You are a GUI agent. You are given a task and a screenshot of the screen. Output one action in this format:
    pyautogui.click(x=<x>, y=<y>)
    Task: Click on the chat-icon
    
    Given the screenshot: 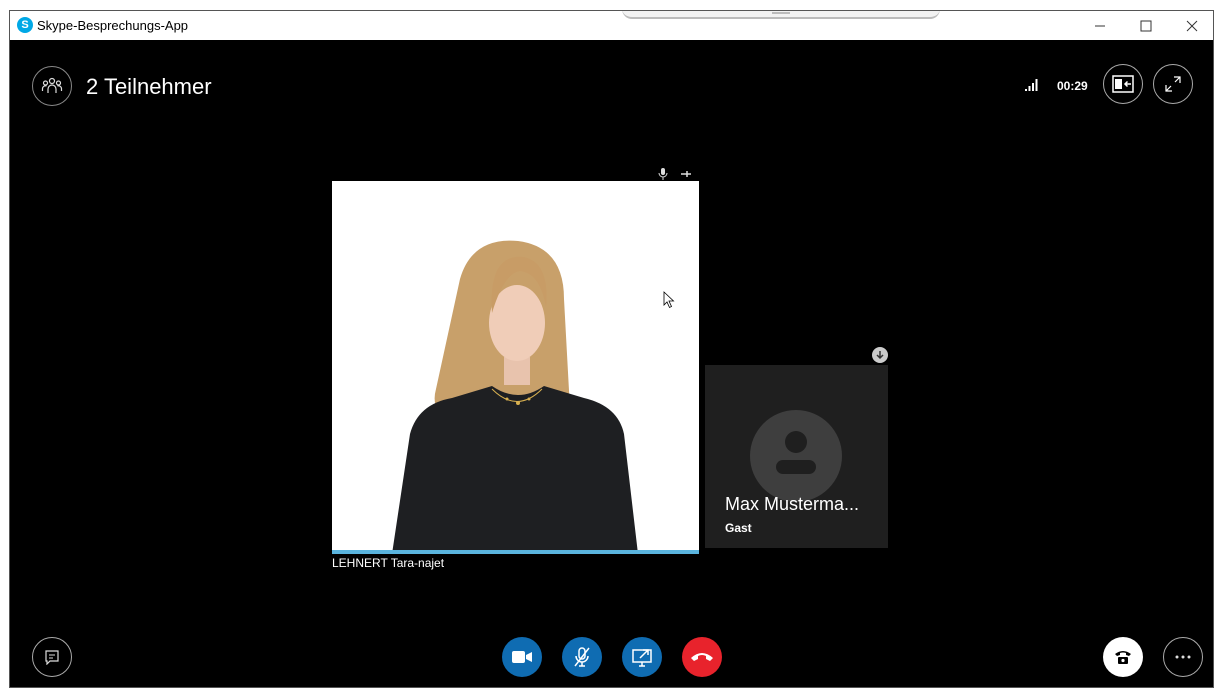 What is the action you would take?
    pyautogui.click(x=52, y=657)
    